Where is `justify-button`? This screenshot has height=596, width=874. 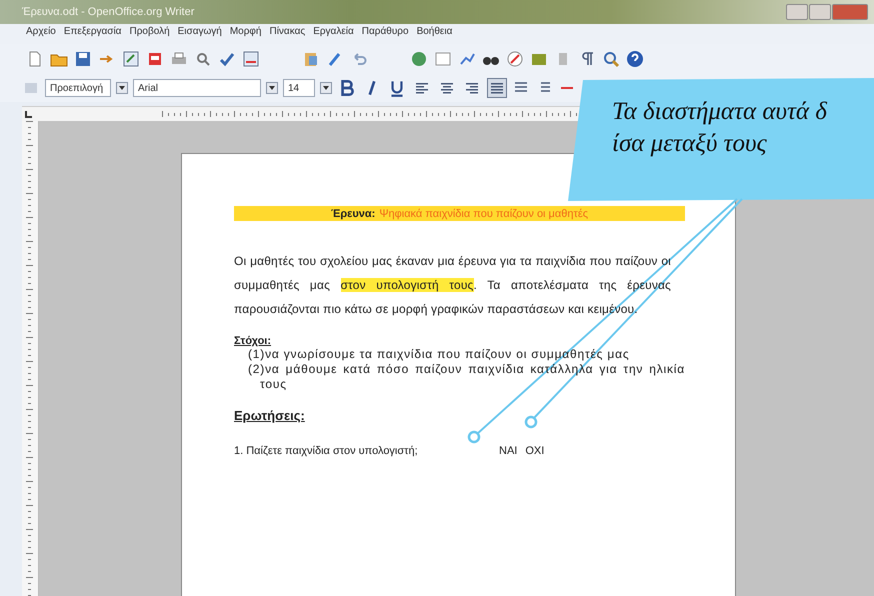 justify-button is located at coordinates (497, 88).